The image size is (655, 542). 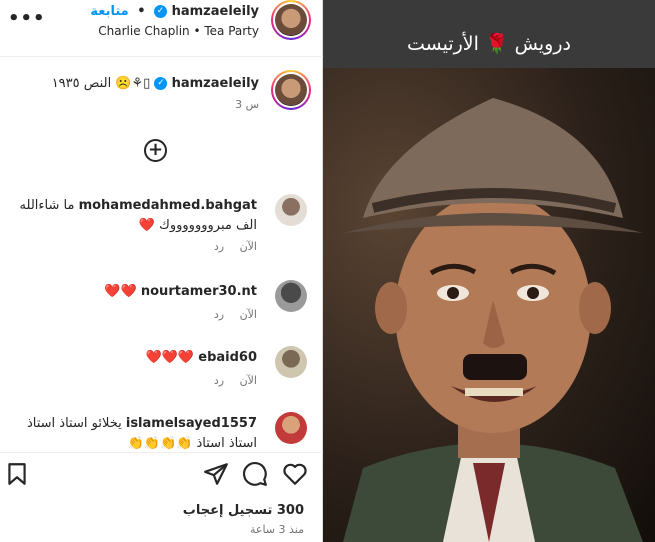 I want to click on post-time-ago: منذ 3 ساعة, so click(x=276, y=529).